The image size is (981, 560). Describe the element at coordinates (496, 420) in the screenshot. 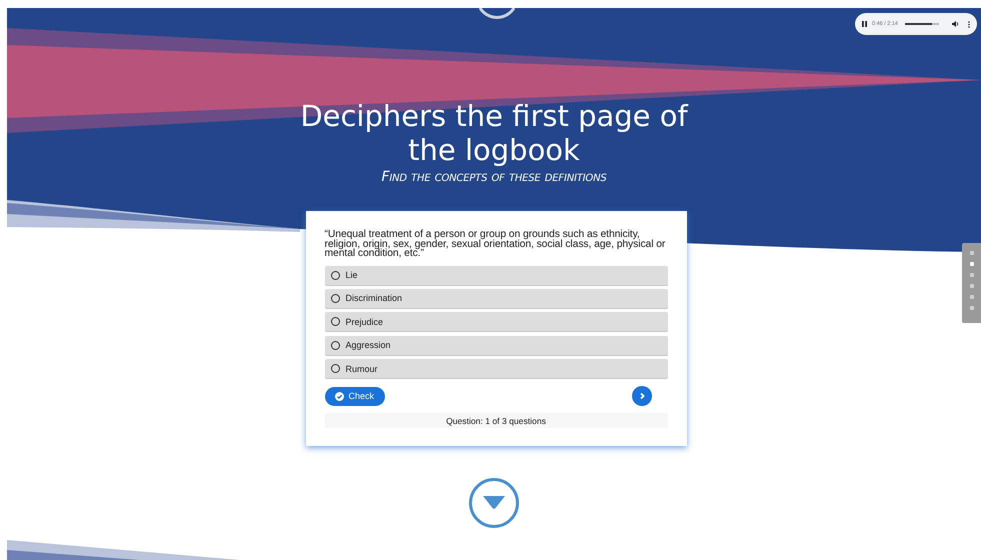

I see `question-counter: Question: 1 of 3 questions` at that location.